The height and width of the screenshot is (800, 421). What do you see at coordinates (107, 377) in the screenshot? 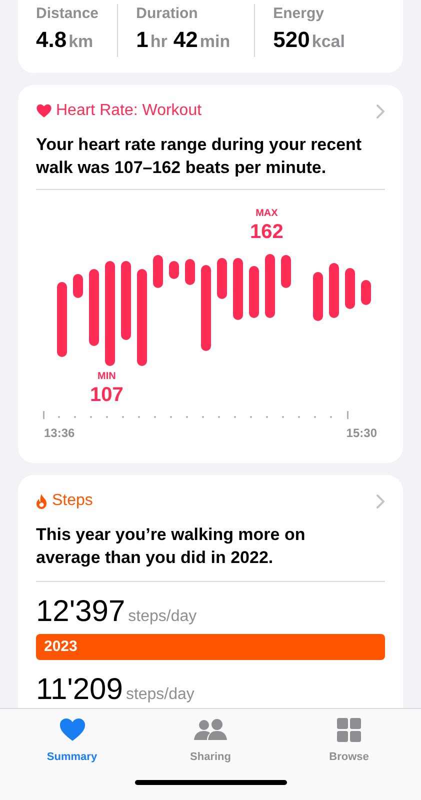
I see `min-label: MIN` at bounding box center [107, 377].